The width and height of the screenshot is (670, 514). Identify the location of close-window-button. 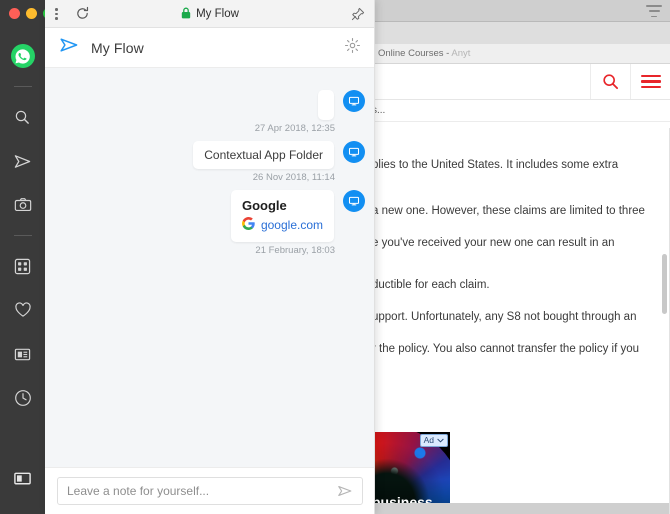
(14, 13).